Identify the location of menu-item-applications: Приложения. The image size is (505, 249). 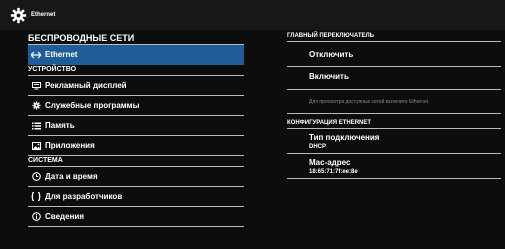
(136, 146).